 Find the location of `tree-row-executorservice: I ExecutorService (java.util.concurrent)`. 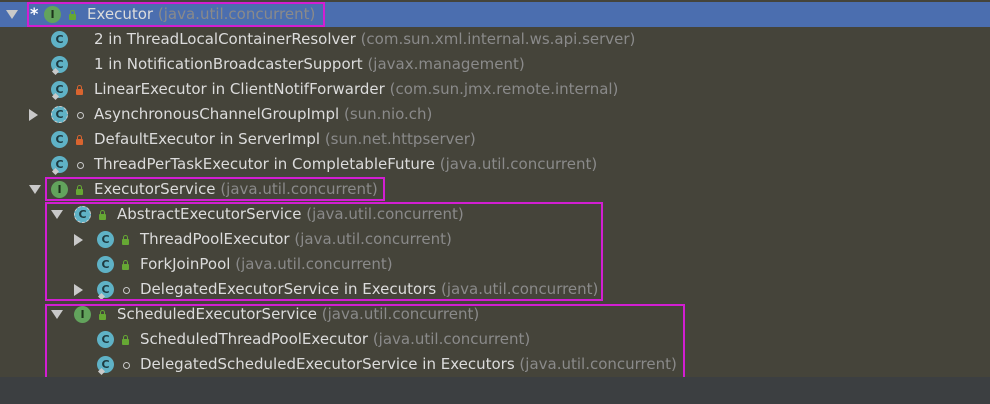

tree-row-executorservice: I ExecutorService (java.util.concurrent) is located at coordinates (495, 189).